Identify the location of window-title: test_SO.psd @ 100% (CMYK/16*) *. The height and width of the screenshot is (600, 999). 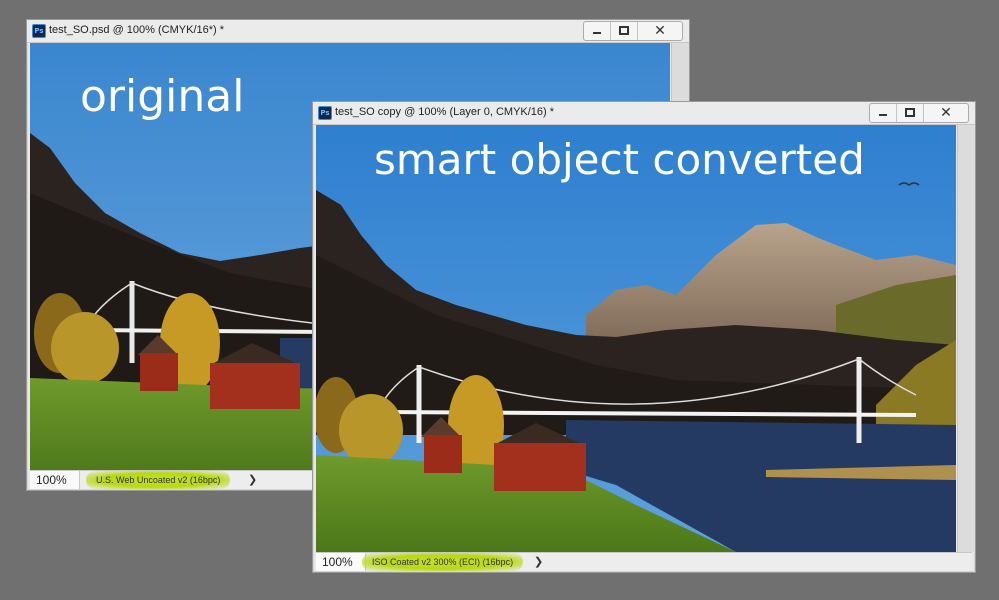
(137, 30).